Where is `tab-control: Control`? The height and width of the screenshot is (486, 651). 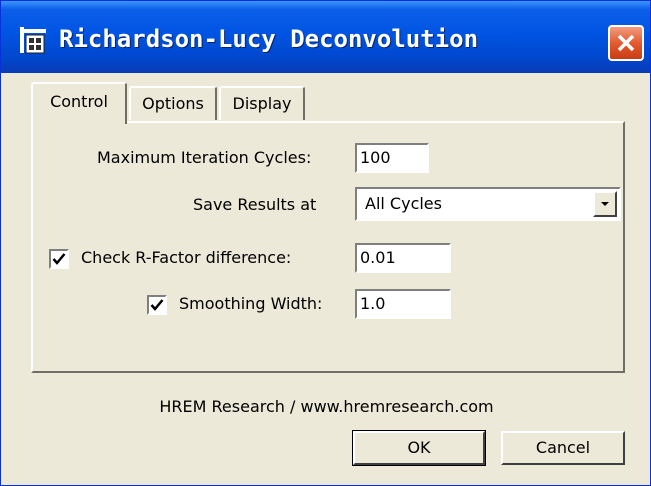
tab-control: Control is located at coordinates (79, 103).